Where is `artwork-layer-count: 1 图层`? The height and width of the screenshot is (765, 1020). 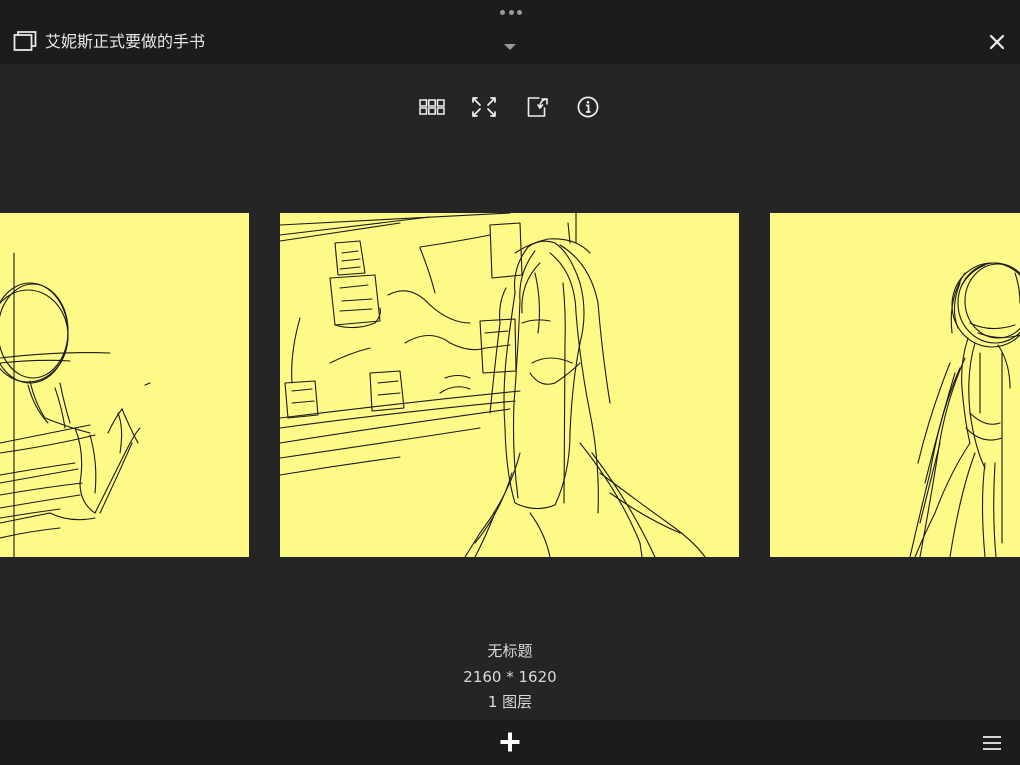 artwork-layer-count: 1 图层 is located at coordinates (510, 702).